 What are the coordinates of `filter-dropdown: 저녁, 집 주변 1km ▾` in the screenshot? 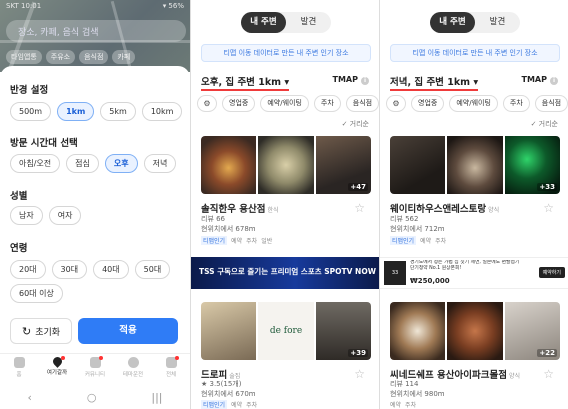 It's located at (434, 82).